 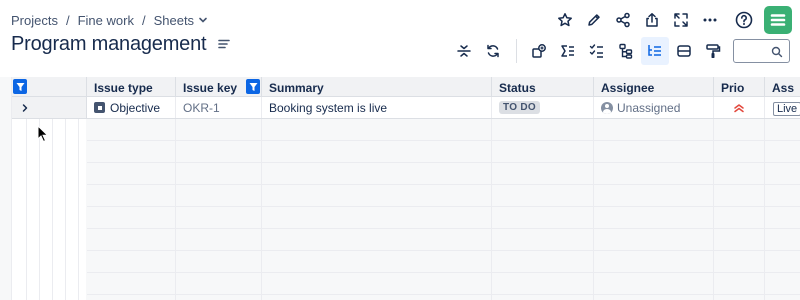 I want to click on toolbar-divider, so click(x=516, y=51).